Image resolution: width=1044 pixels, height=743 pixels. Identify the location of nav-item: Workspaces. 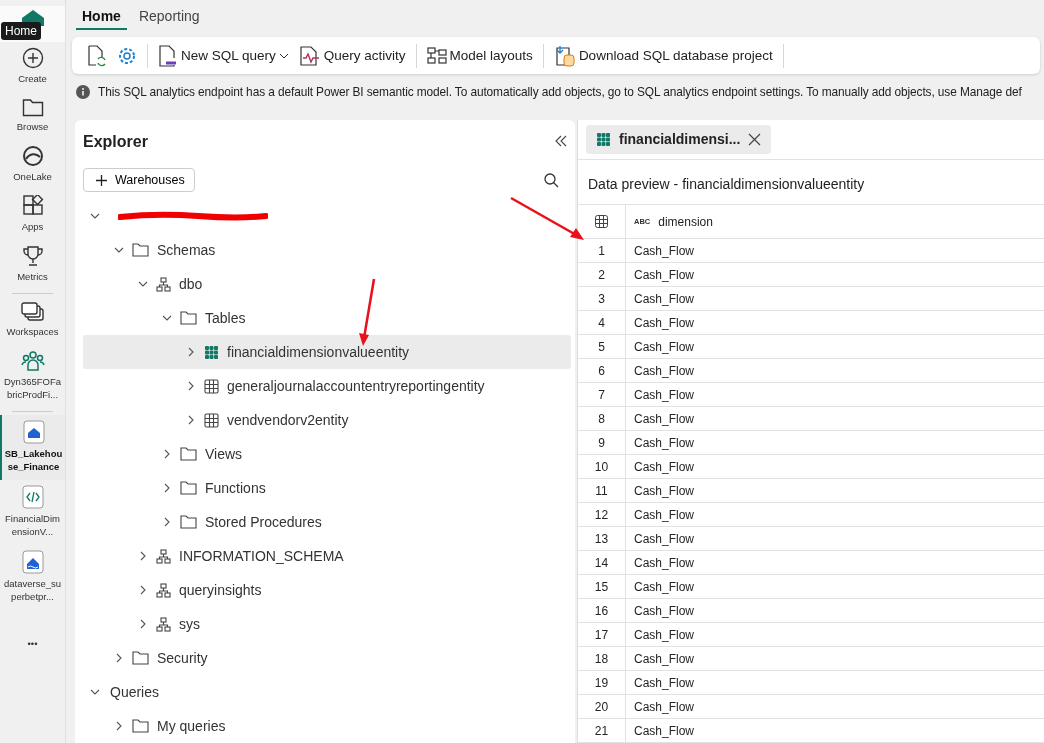
(32, 321).